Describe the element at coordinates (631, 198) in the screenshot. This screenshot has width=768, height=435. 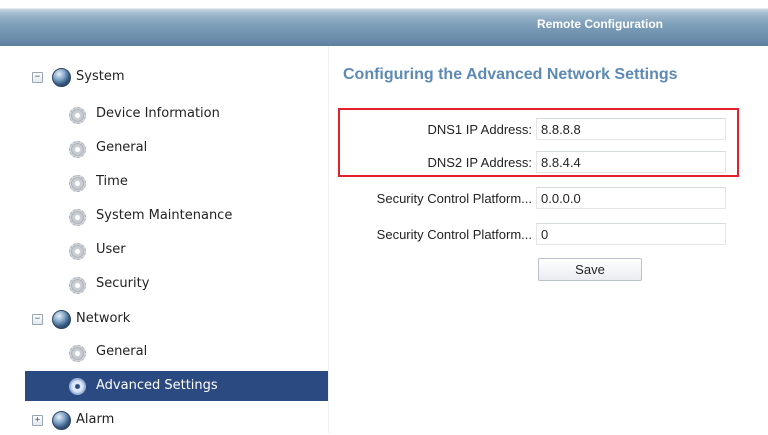
I see `security-platform-ip-input` at that location.